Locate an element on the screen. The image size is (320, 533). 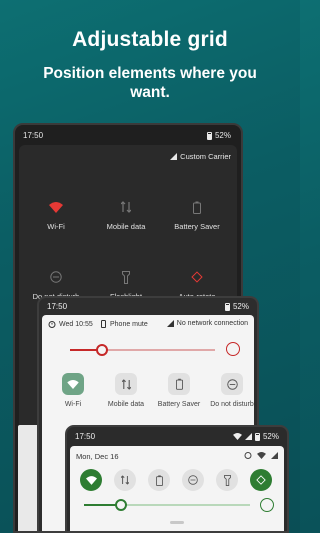
top-right-status is located at coordinates (261, 455).